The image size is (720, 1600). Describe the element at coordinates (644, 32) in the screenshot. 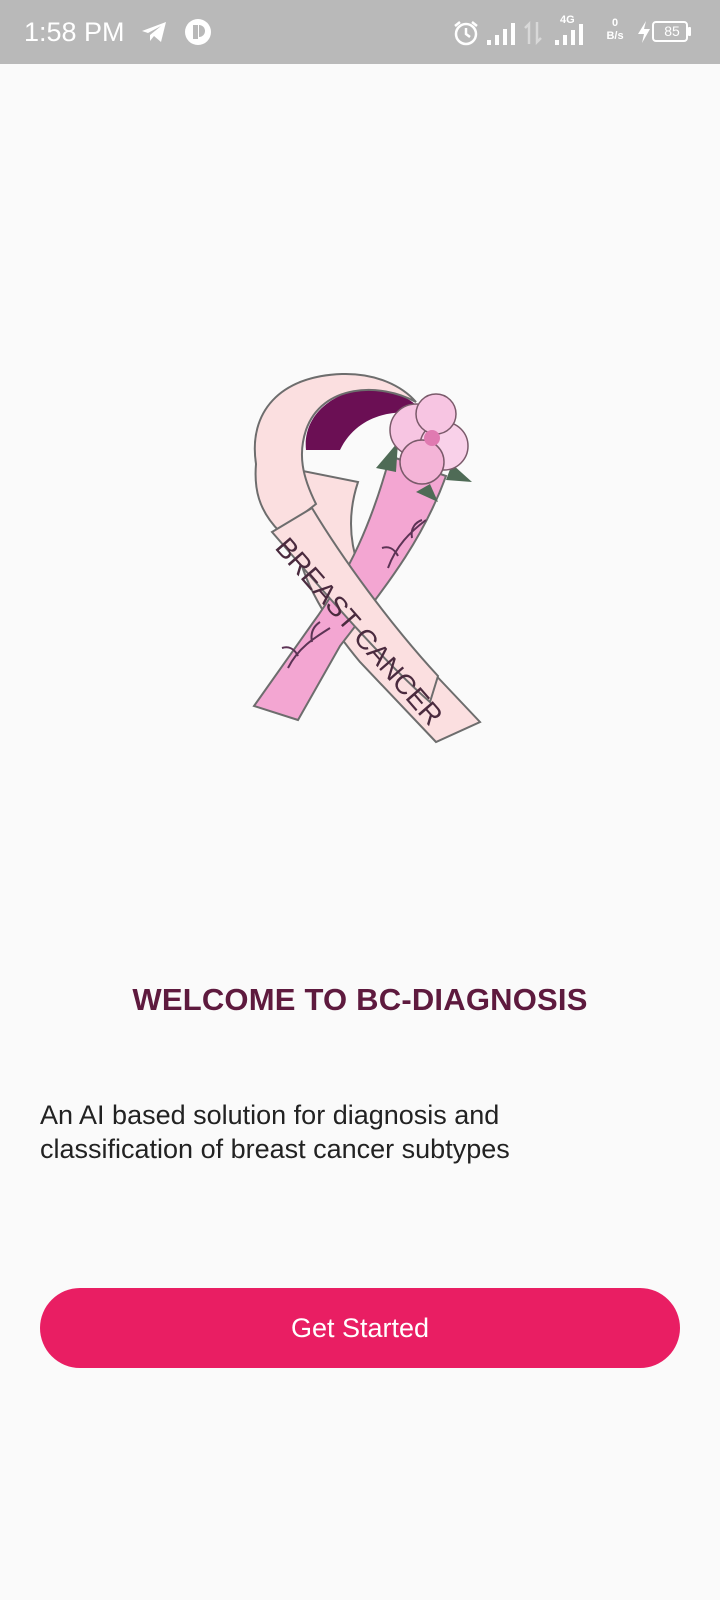

I see `charging-icon` at that location.